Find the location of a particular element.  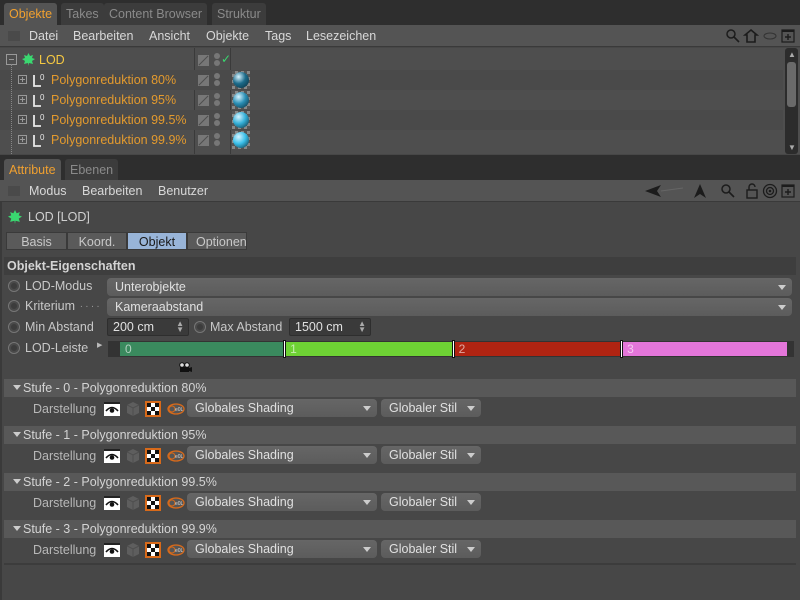

menu-ansicht: Ansicht is located at coordinates (169, 36).